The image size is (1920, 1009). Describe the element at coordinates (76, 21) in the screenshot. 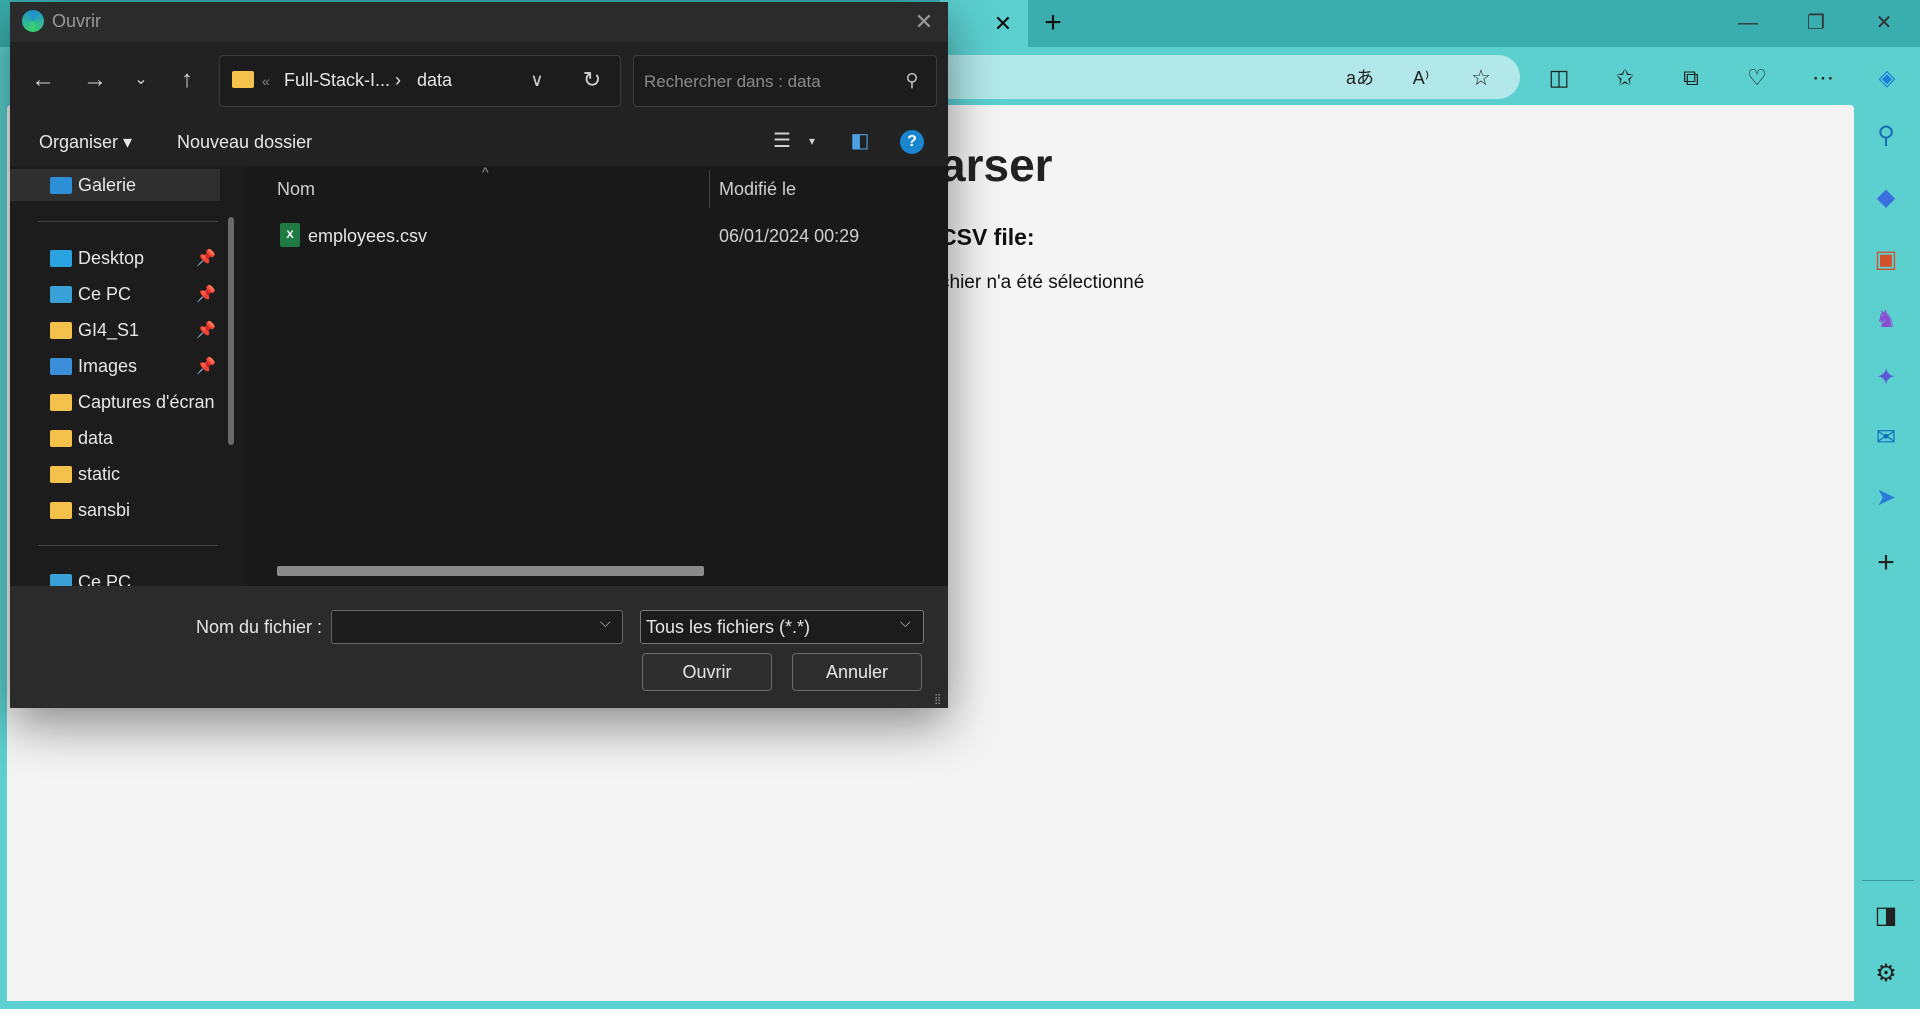

I see `dialog-title: Ouvrir` at that location.